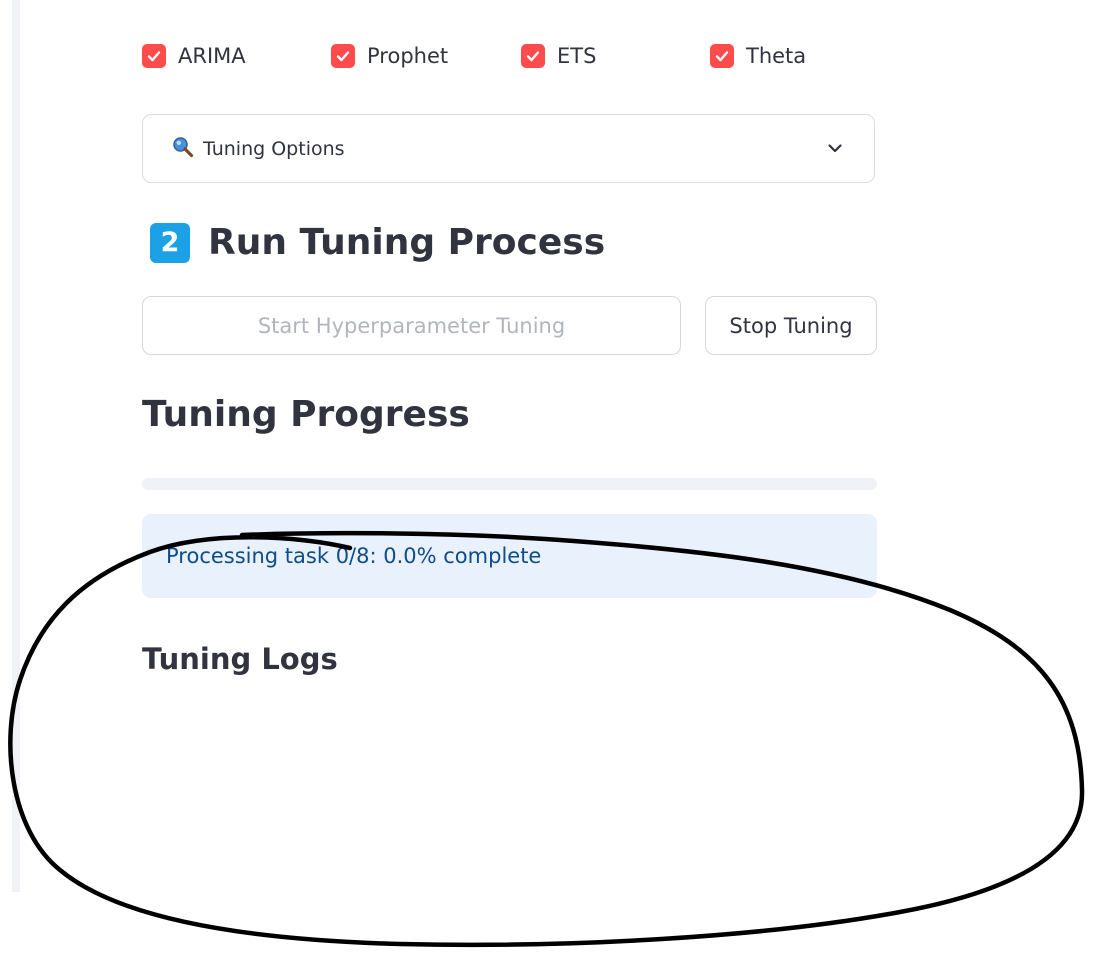 Image resolution: width=1106 pixels, height=954 pixels. What do you see at coordinates (577, 56) in the screenshot?
I see `model-label: ETS` at bounding box center [577, 56].